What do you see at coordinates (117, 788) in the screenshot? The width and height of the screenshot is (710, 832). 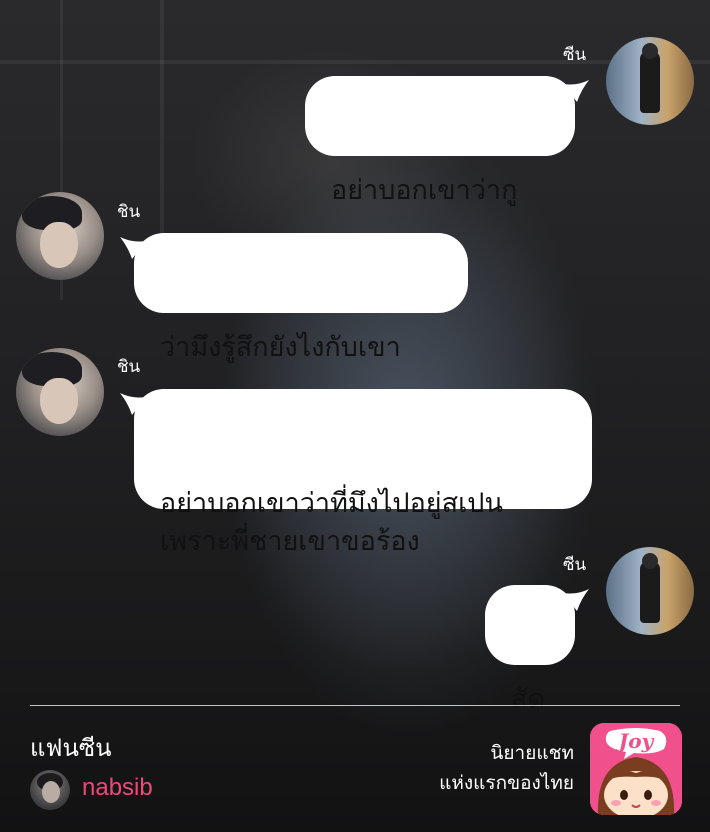 I see `author-name: nabsib` at bounding box center [117, 788].